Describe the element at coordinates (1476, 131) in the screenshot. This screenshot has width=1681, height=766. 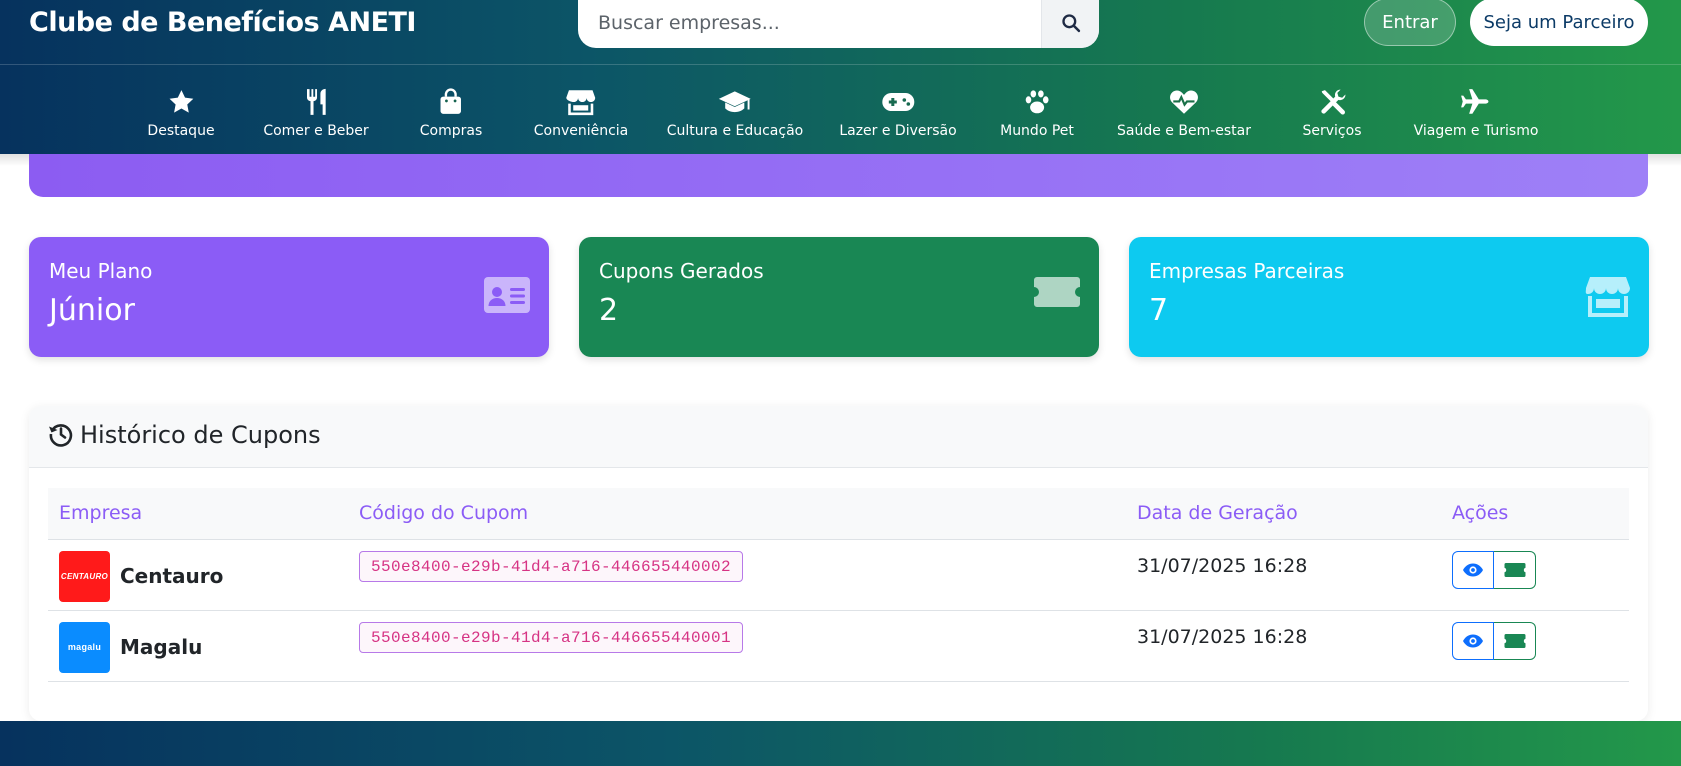
I see `nav-label: Viagem e Turismo` at that location.